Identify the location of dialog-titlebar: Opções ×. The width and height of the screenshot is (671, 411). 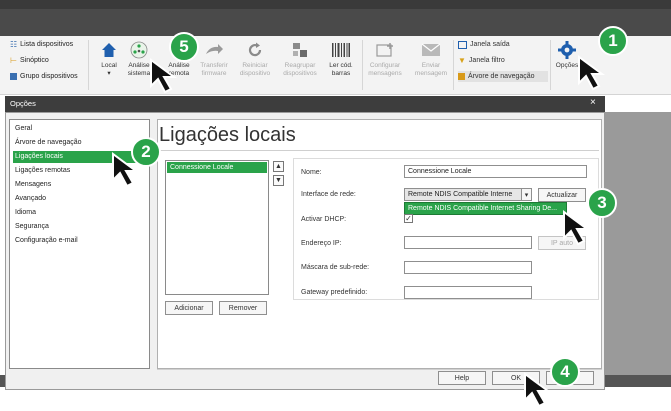
(305, 104).